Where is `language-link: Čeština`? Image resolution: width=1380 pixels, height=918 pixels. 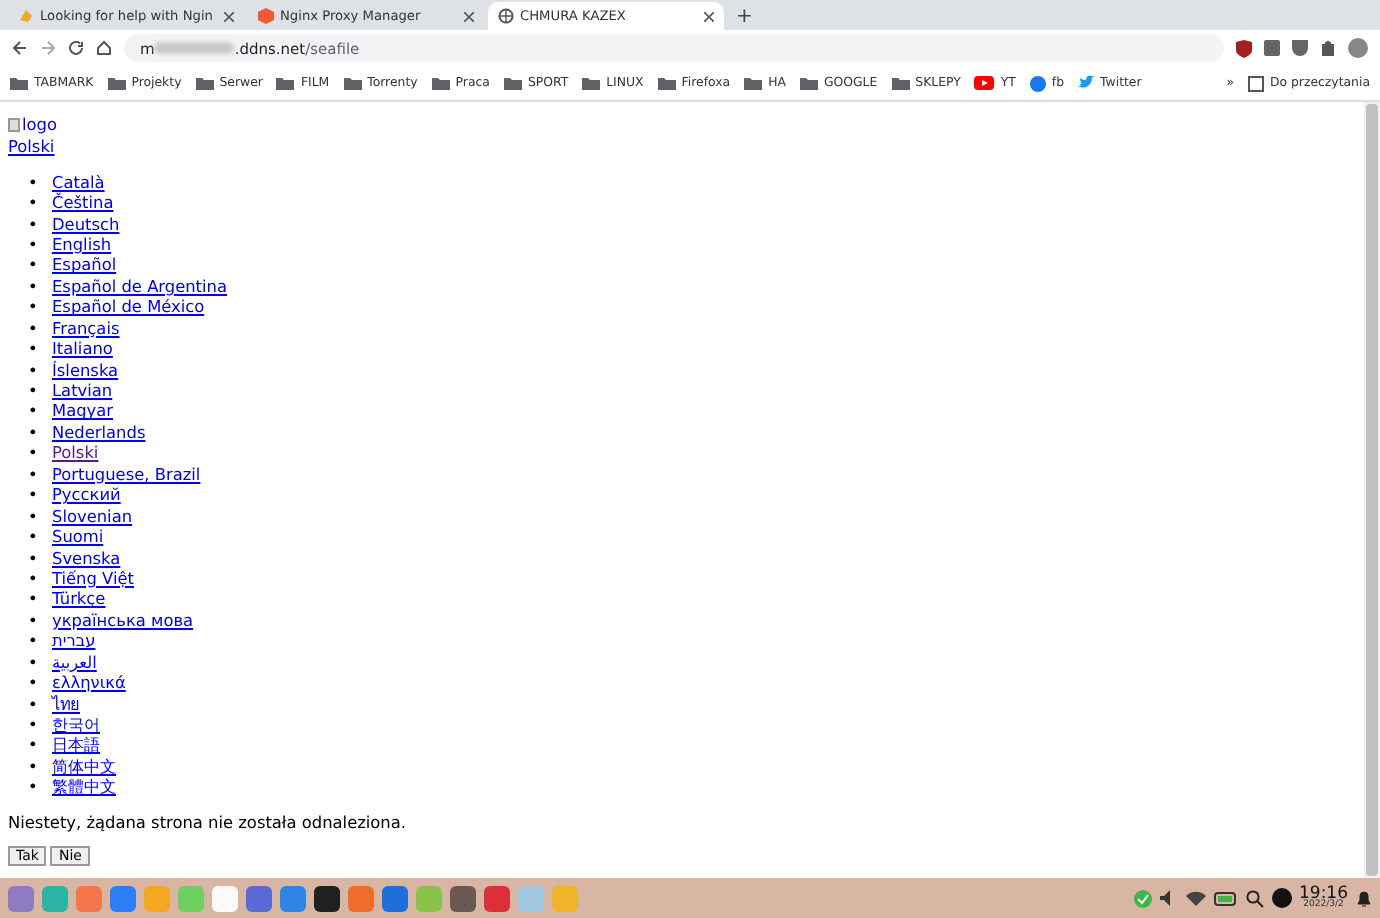
language-link: Čeština is located at coordinates (83, 202).